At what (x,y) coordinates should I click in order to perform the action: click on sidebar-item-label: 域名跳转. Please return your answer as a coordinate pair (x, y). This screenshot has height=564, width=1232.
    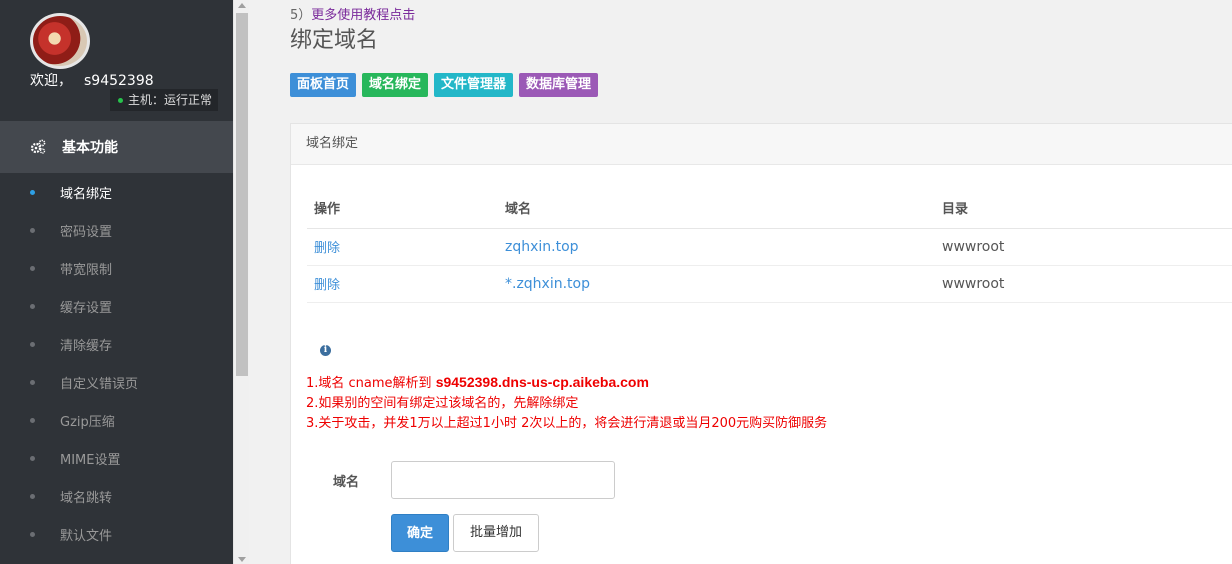
    Looking at the image, I should click on (86, 498).